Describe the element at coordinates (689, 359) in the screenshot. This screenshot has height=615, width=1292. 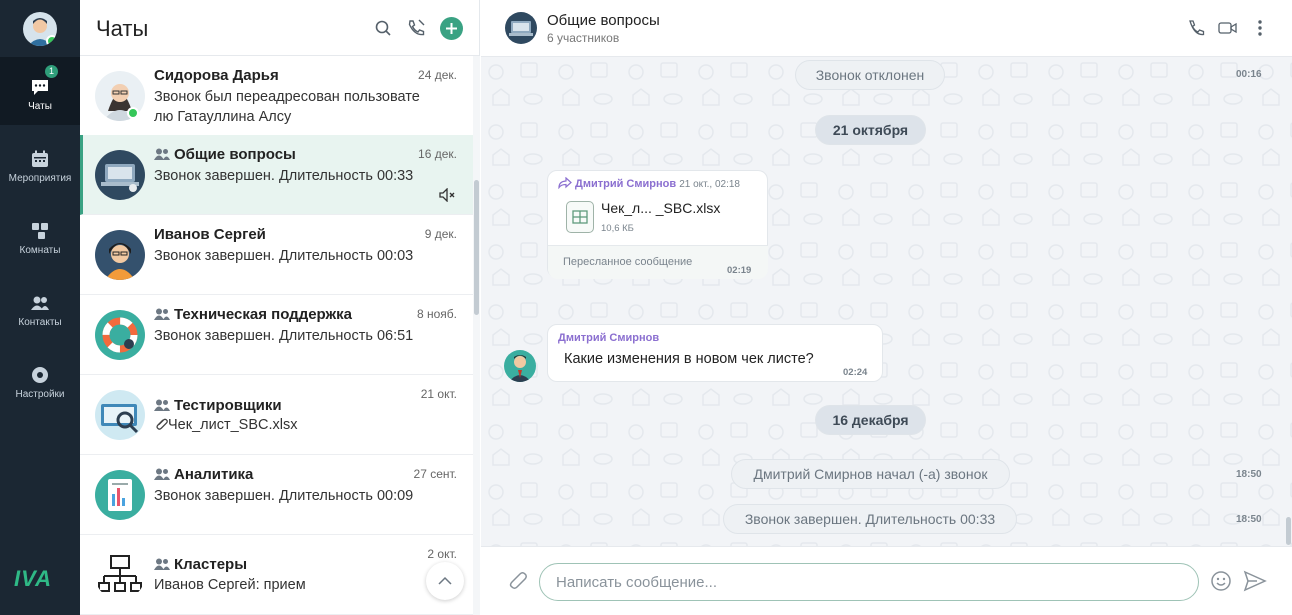
I see `message-text: Какие изменения в новом чек листе?` at that location.